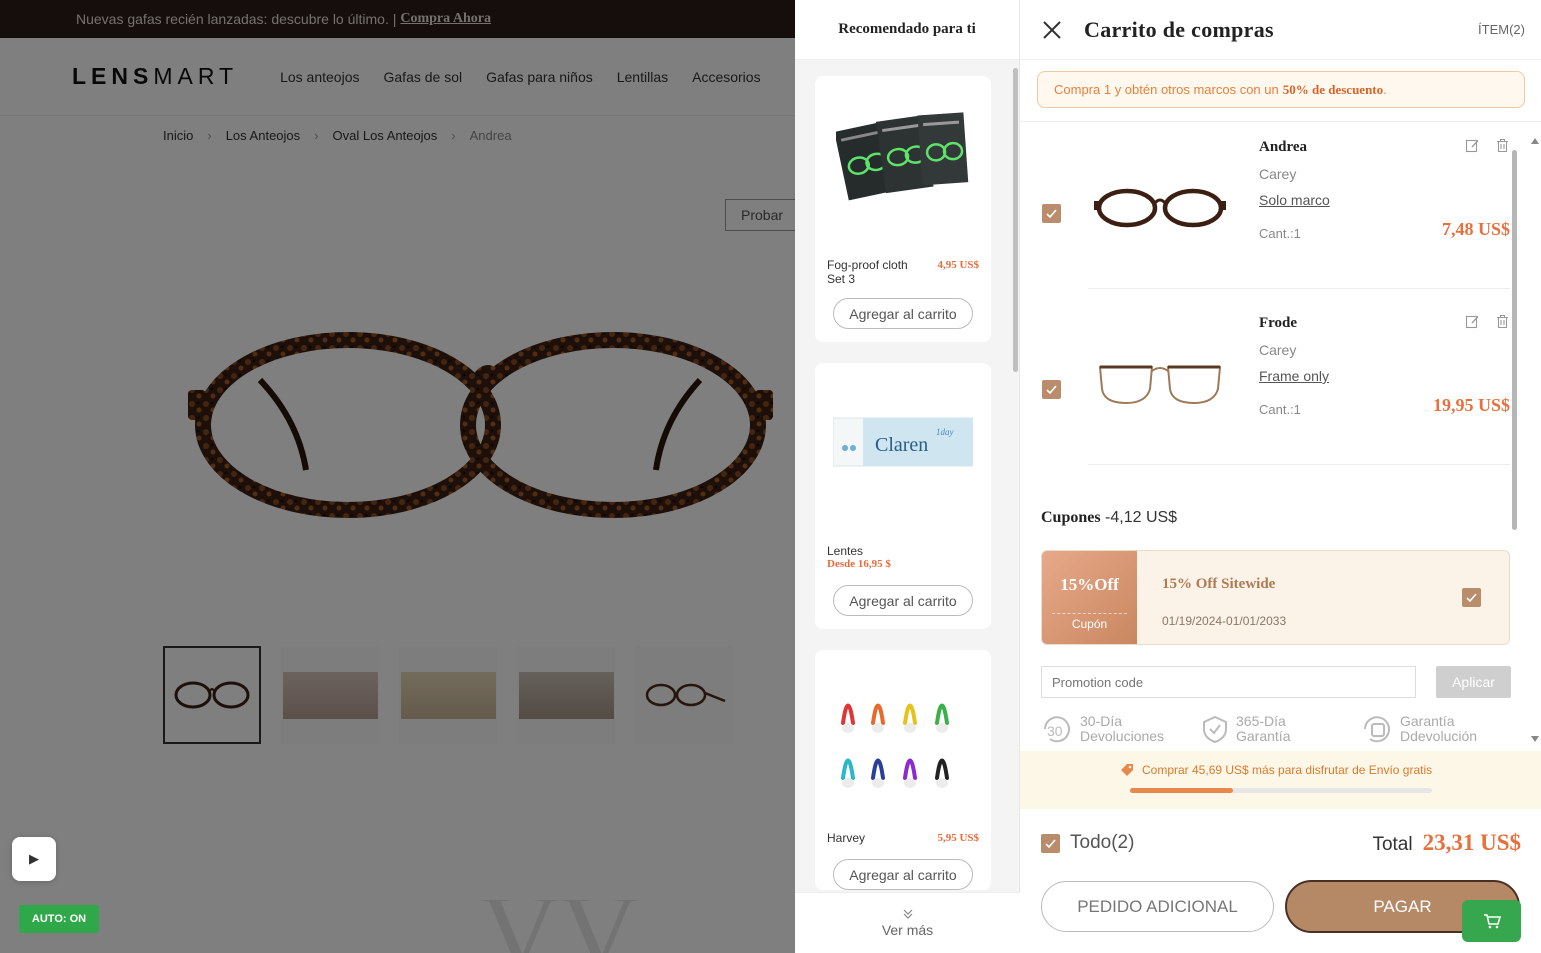  I want to click on floating-cart-button, so click(1491, 921).